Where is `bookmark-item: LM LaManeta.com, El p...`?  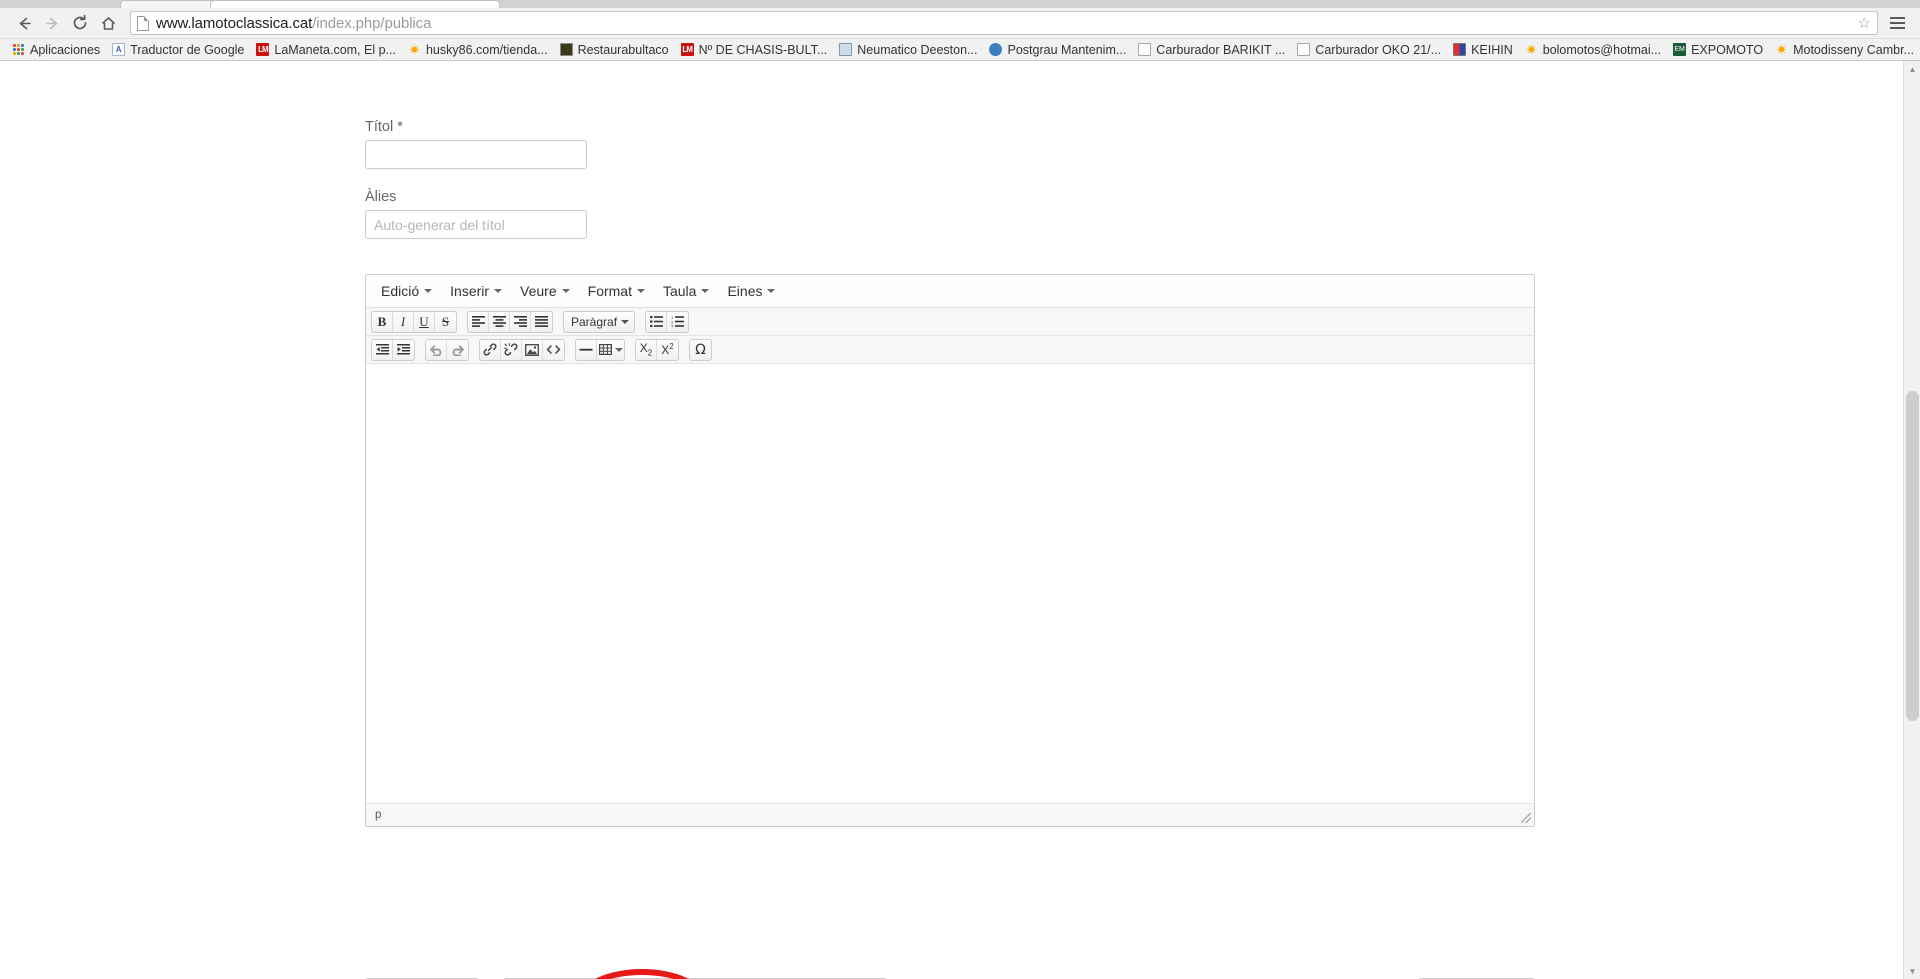 bookmark-item: LM LaManeta.com, El p... is located at coordinates (326, 50).